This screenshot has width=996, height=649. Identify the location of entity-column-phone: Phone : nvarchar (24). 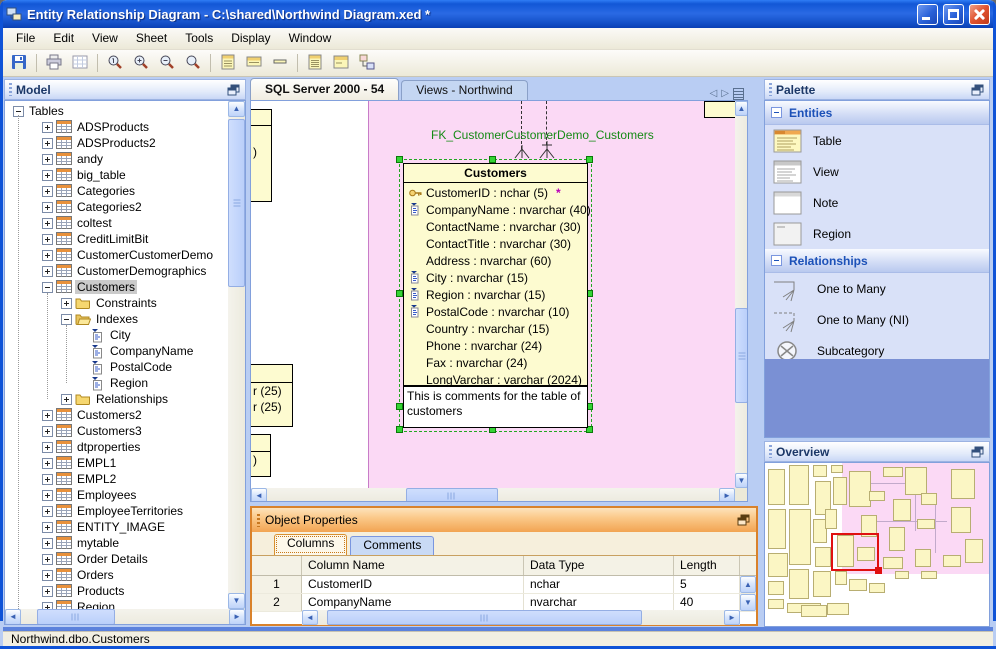
(495, 345).